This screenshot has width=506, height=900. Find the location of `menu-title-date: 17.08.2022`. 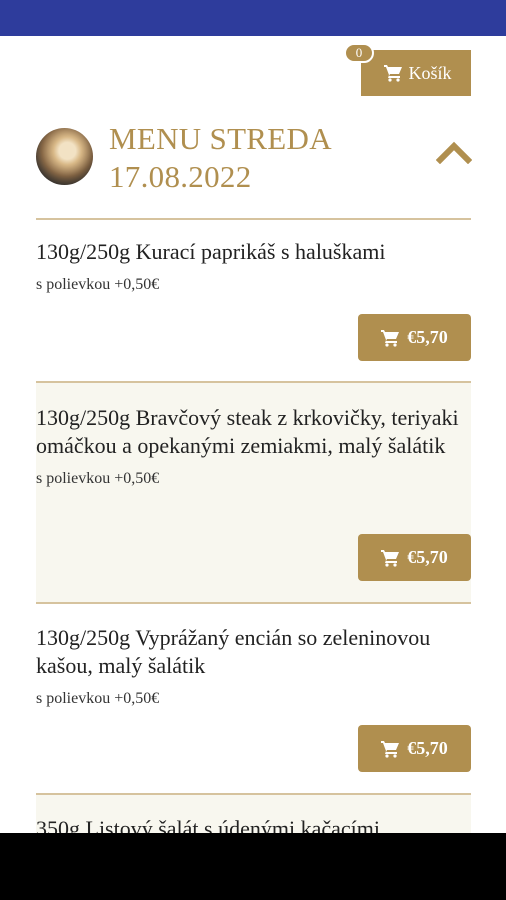

menu-title-date: 17.08.2022 is located at coordinates (180, 176).